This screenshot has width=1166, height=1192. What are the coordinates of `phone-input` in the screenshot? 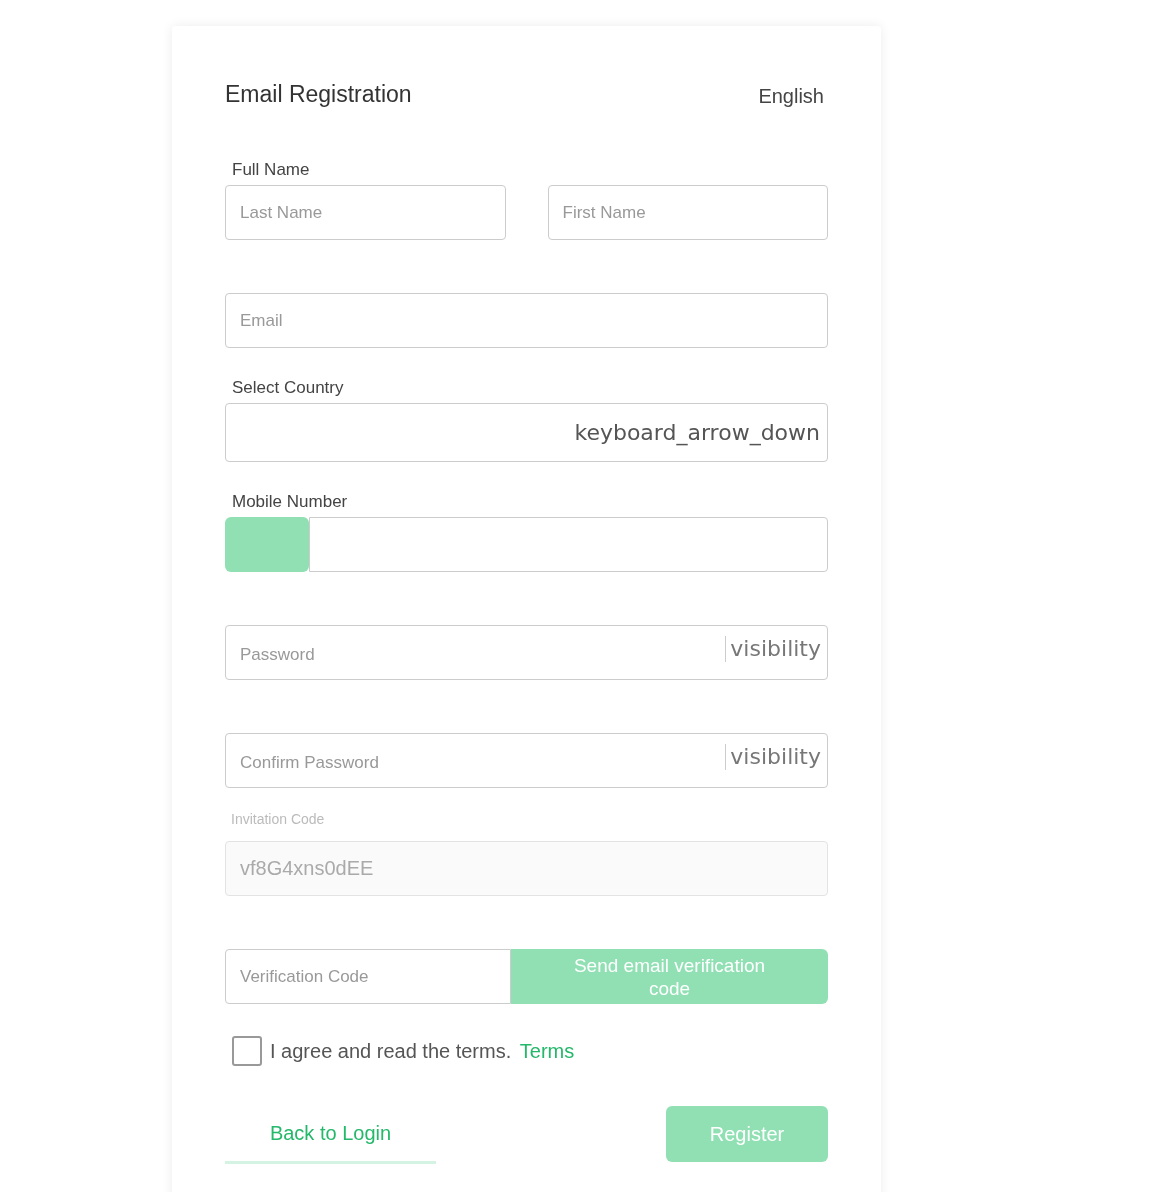 It's located at (568, 544).